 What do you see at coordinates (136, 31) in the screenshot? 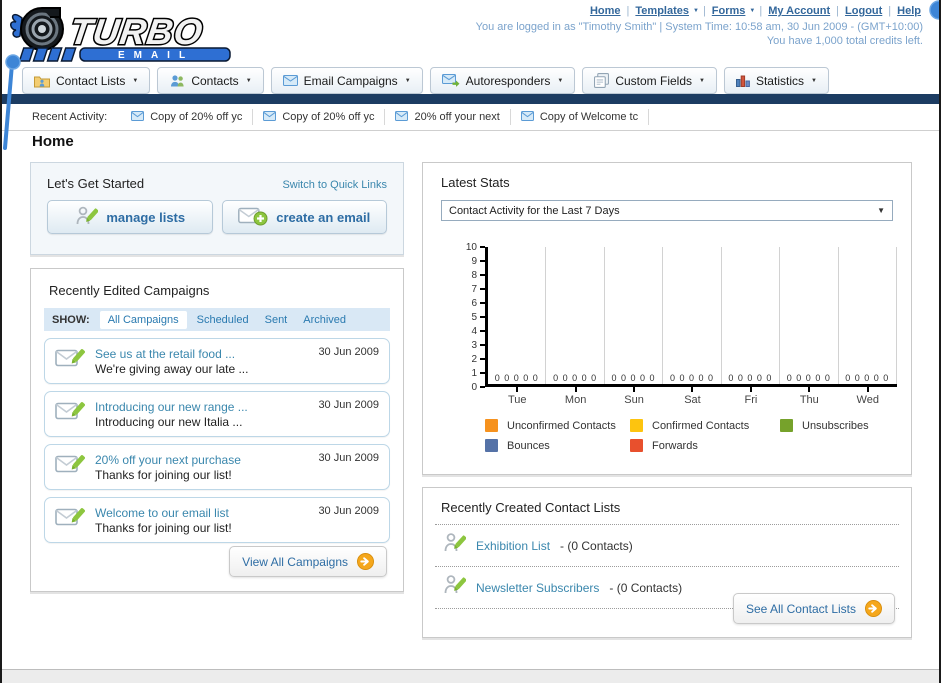
I see `svg-text: TURBO` at bounding box center [136, 31].